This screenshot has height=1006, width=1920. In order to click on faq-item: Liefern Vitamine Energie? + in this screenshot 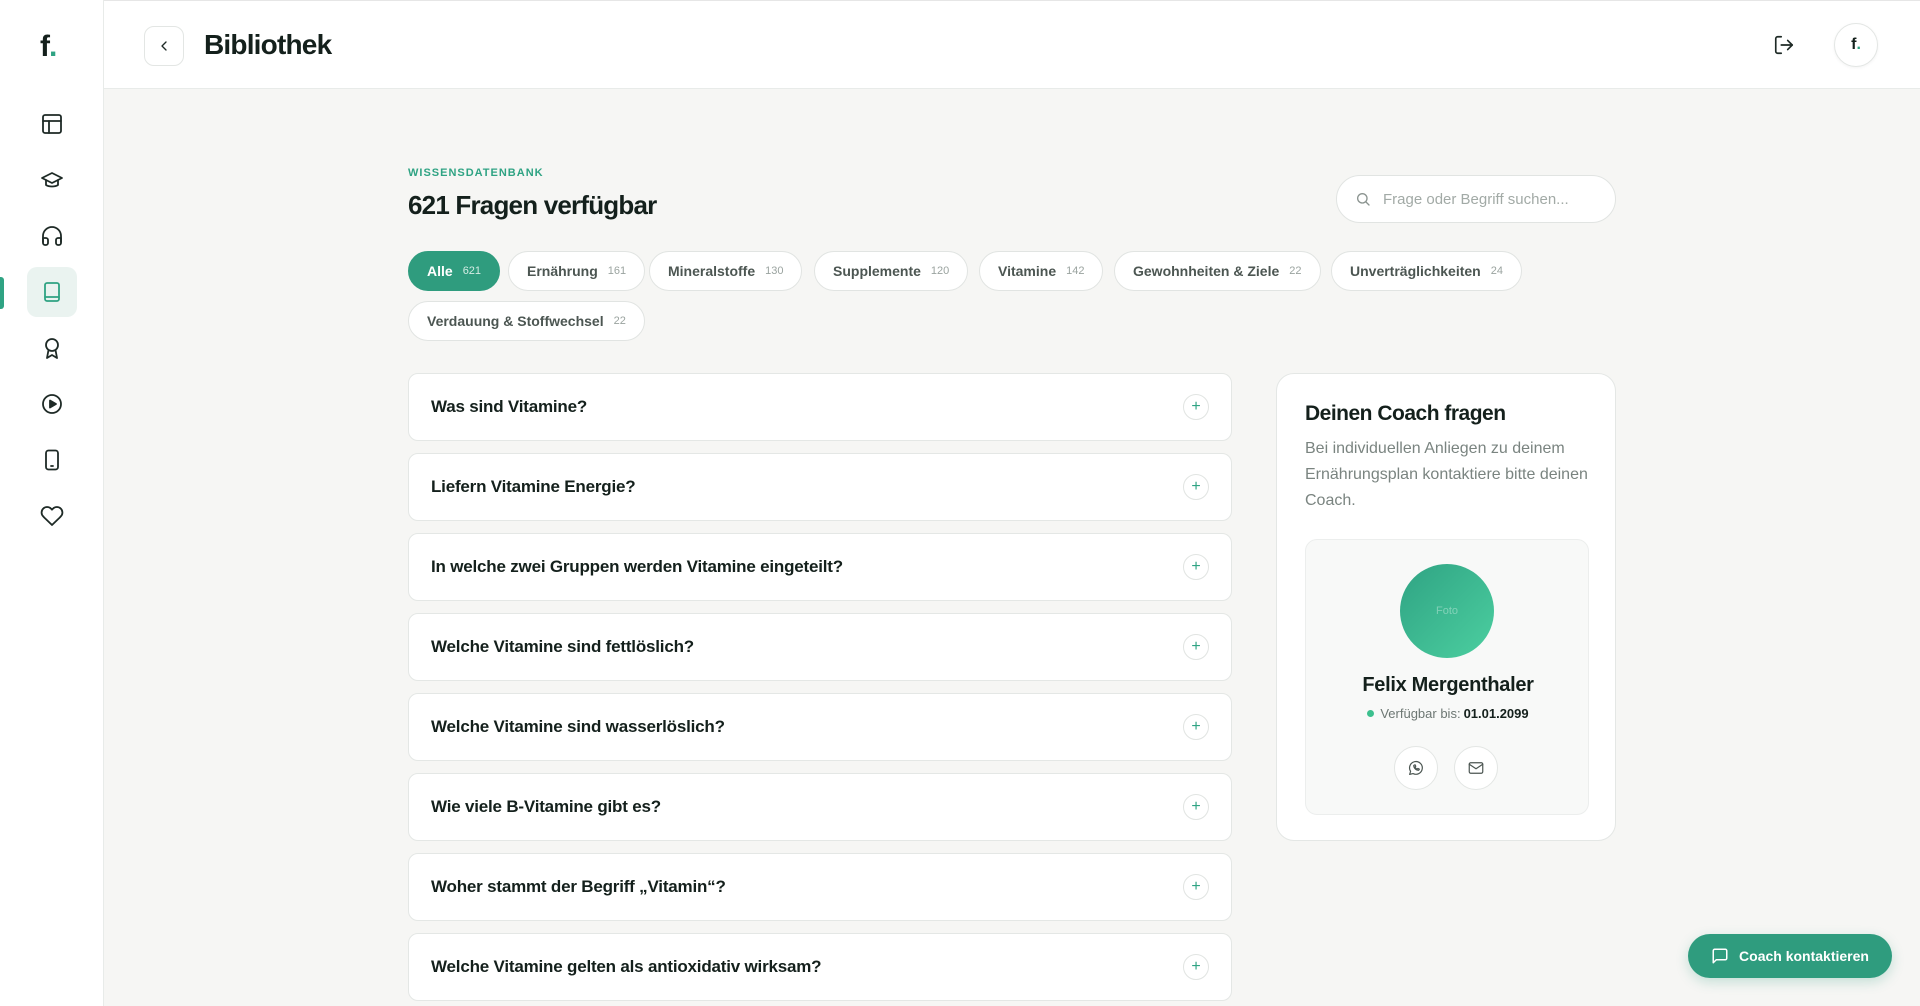, I will do `click(820, 487)`.